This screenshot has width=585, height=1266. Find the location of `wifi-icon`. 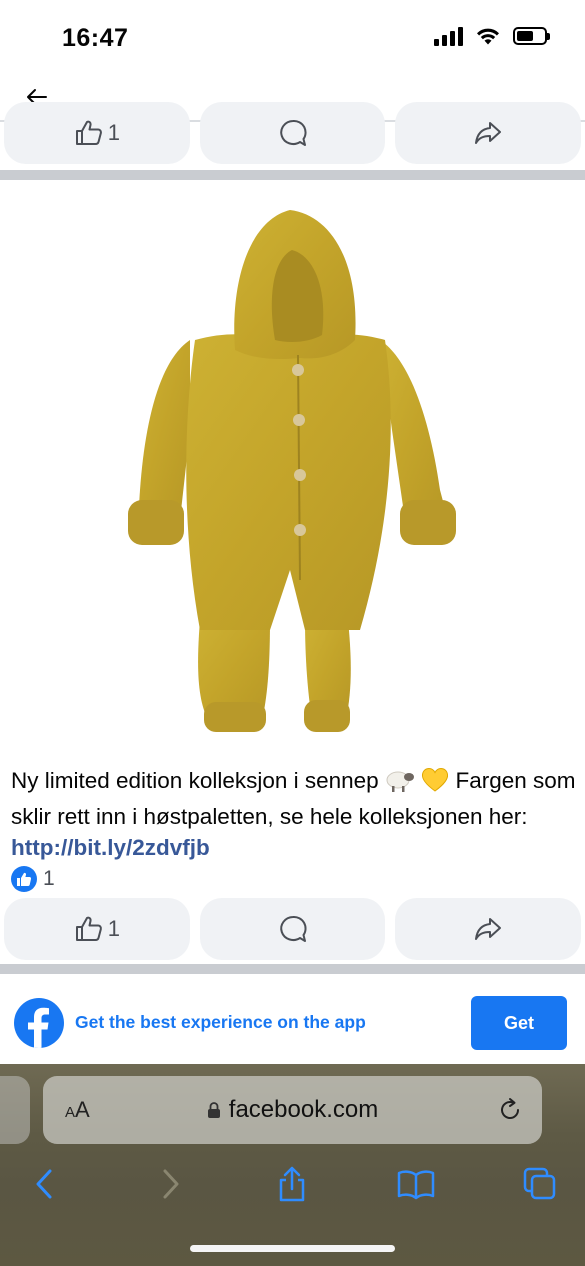

wifi-icon is located at coordinates (488, 36).